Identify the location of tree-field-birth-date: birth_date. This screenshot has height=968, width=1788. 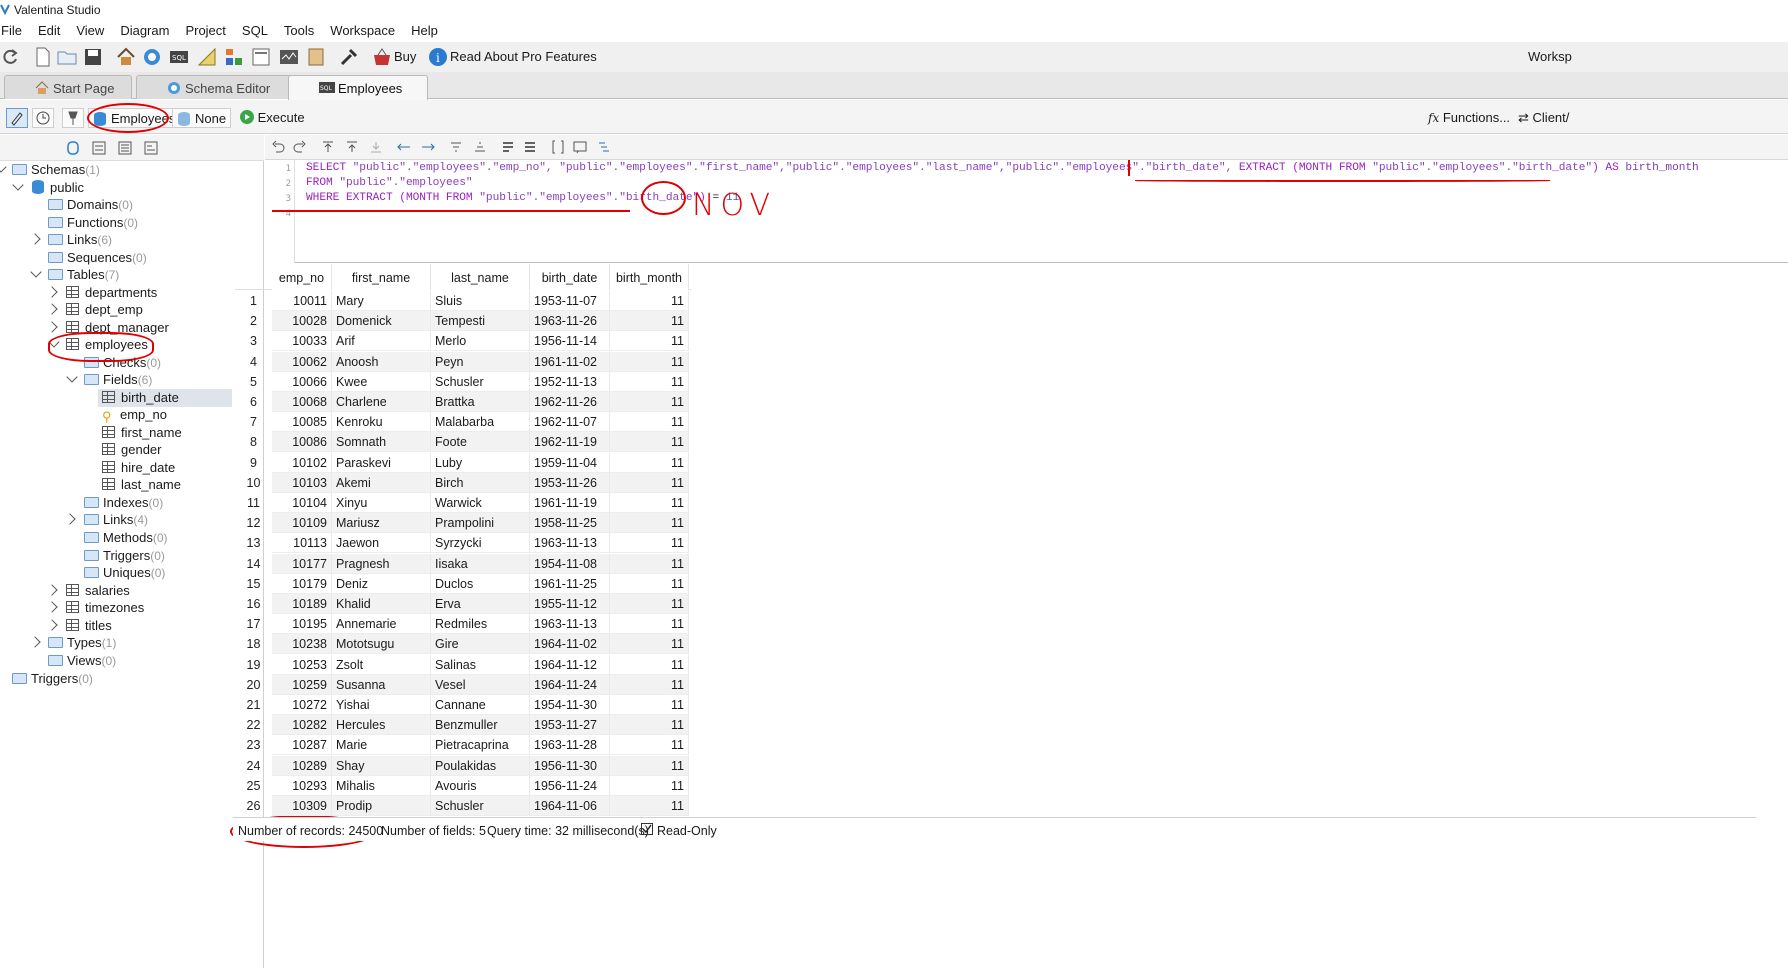
(165, 398).